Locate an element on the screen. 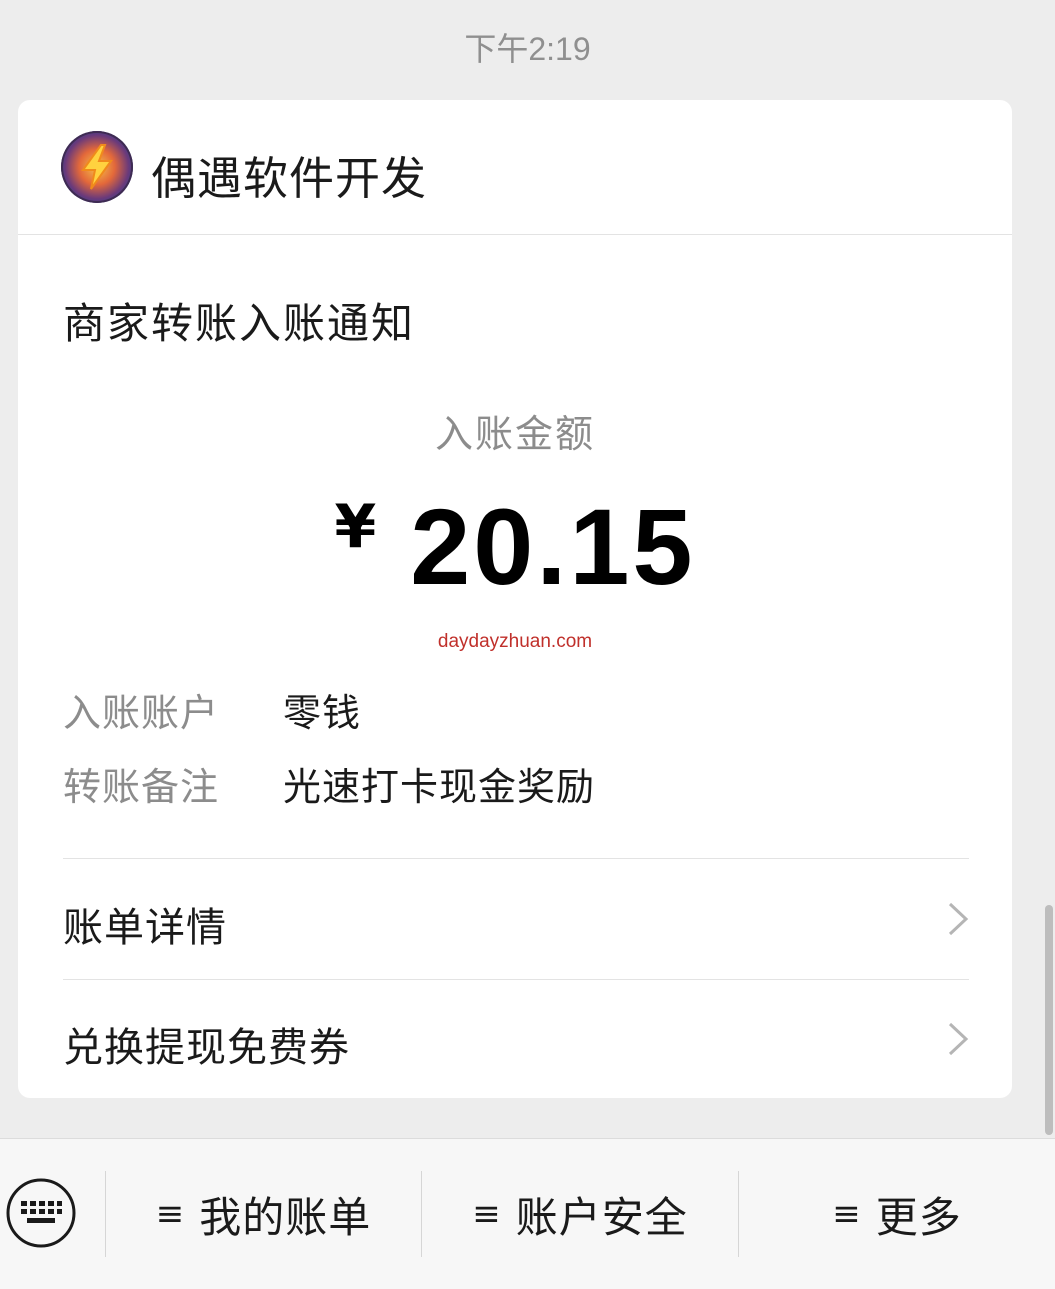  amount-label: 入账金额 is located at coordinates (514, 434).